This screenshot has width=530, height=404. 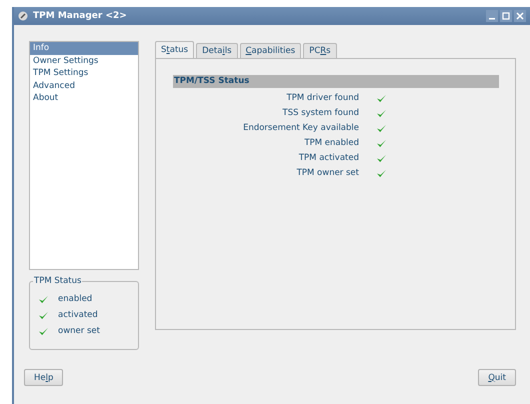 I want to click on close-button, so click(x=520, y=16).